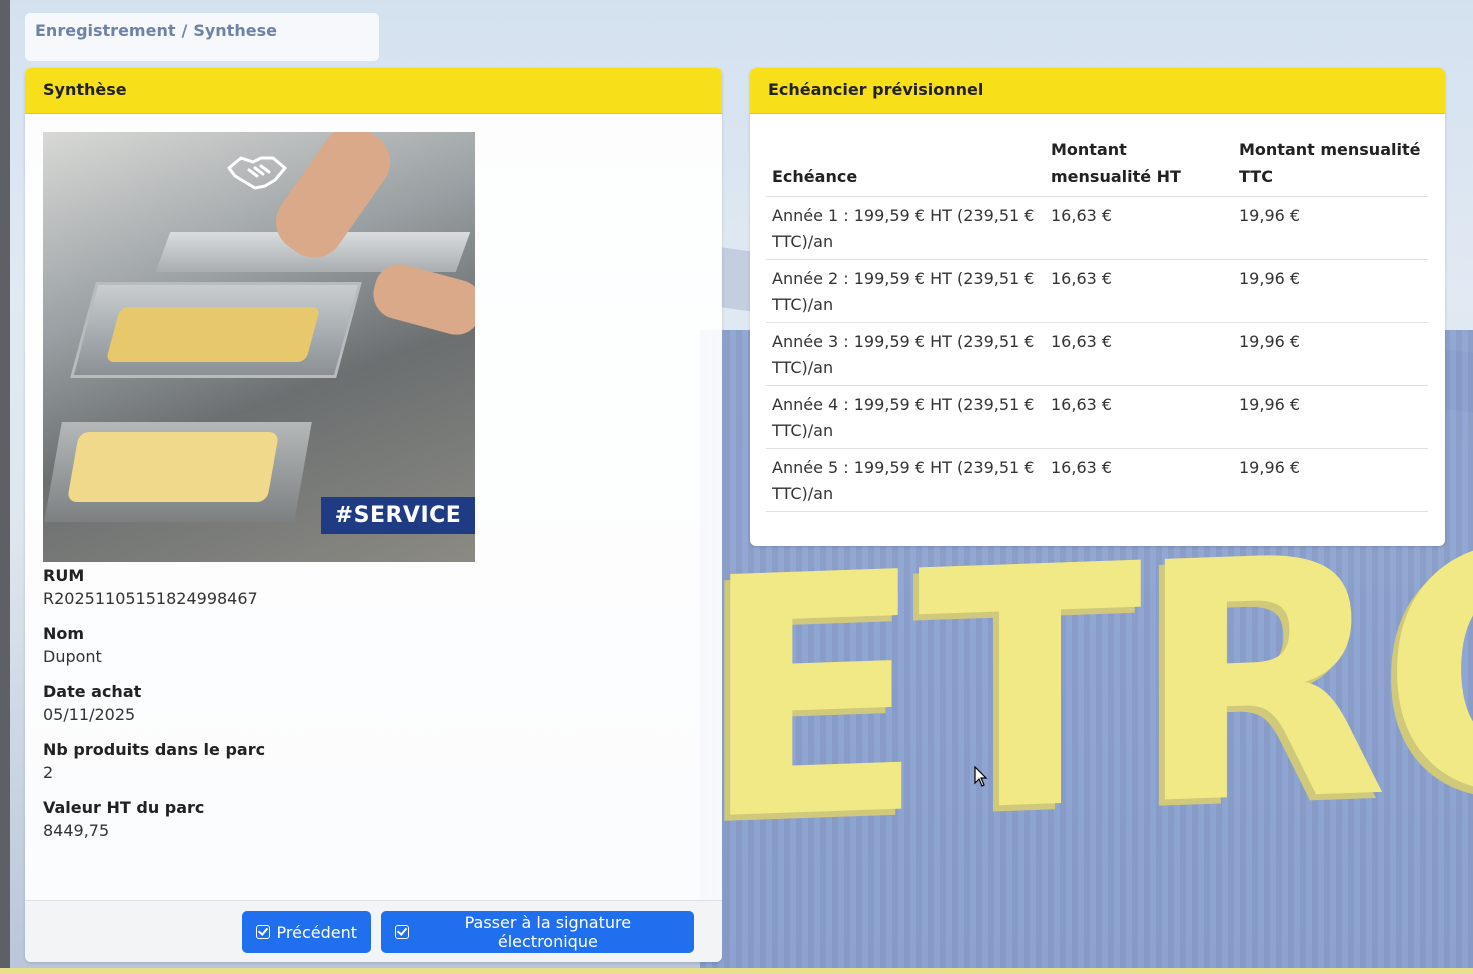 The width and height of the screenshot is (1473, 974). What do you see at coordinates (905, 164) in the screenshot?
I see `column-header-echeance: Echéance` at bounding box center [905, 164].